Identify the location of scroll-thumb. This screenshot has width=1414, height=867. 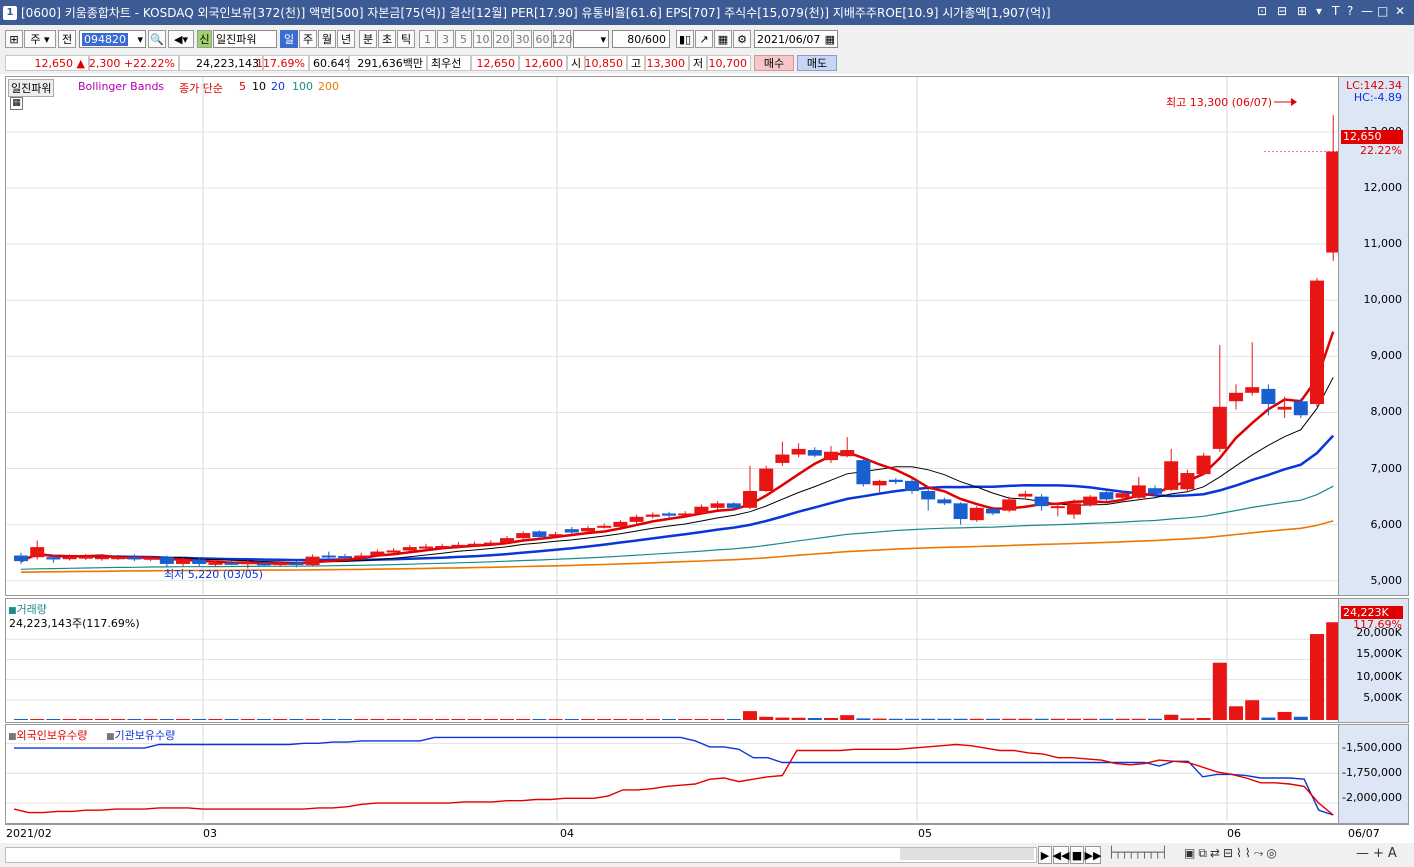
(967, 854).